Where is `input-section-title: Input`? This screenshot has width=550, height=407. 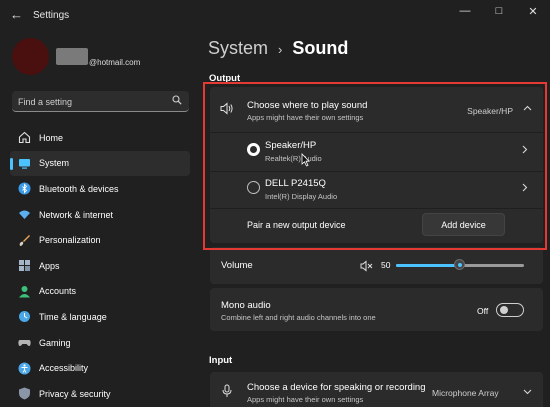
input-section-title: Input is located at coordinates (221, 360).